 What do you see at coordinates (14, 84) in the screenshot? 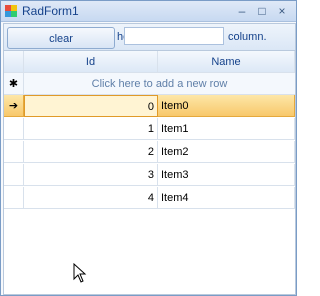
I see `new-row-marker-icon: ✱` at bounding box center [14, 84].